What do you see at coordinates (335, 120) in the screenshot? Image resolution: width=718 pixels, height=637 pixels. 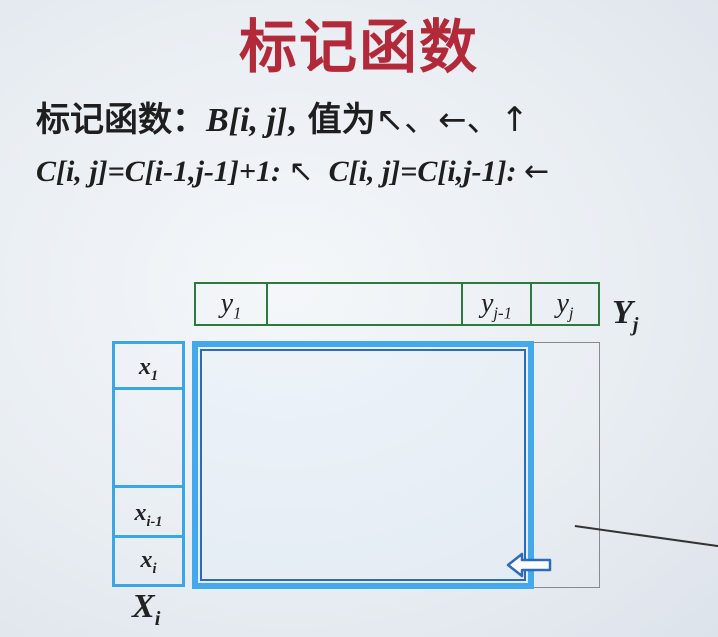 I see `value-label: 值为` at bounding box center [335, 120].